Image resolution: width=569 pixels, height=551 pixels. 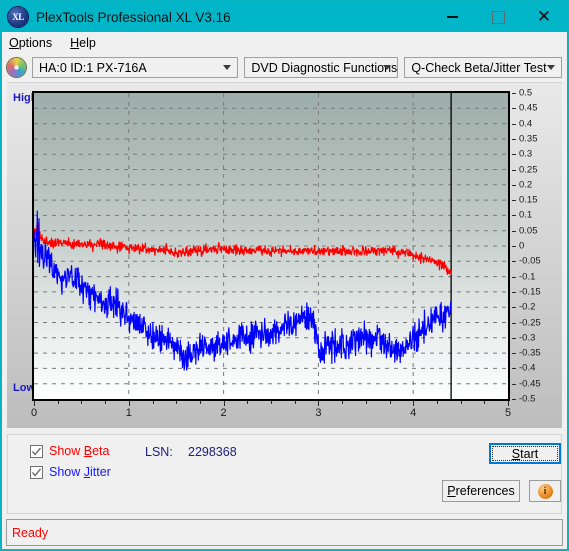 I want to click on x-tick-label: 0, so click(x=34, y=413).